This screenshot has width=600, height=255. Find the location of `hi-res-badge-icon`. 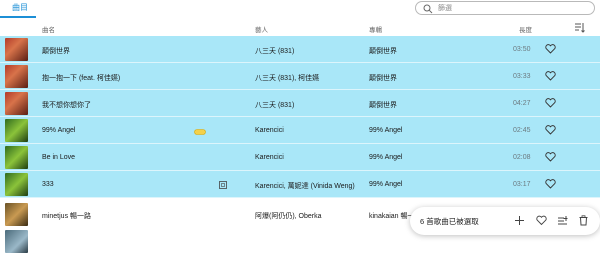

hi-res-badge-icon is located at coordinates (200, 132).